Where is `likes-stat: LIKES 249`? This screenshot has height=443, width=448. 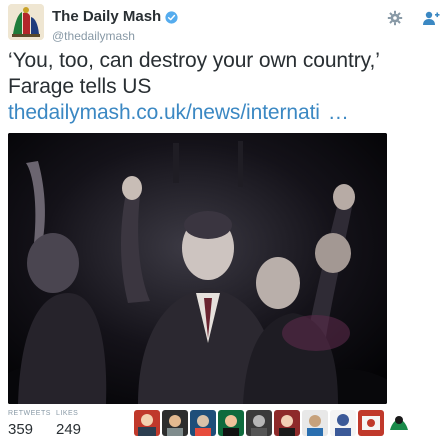 likes-stat: LIKES 249 is located at coordinates (68, 424).